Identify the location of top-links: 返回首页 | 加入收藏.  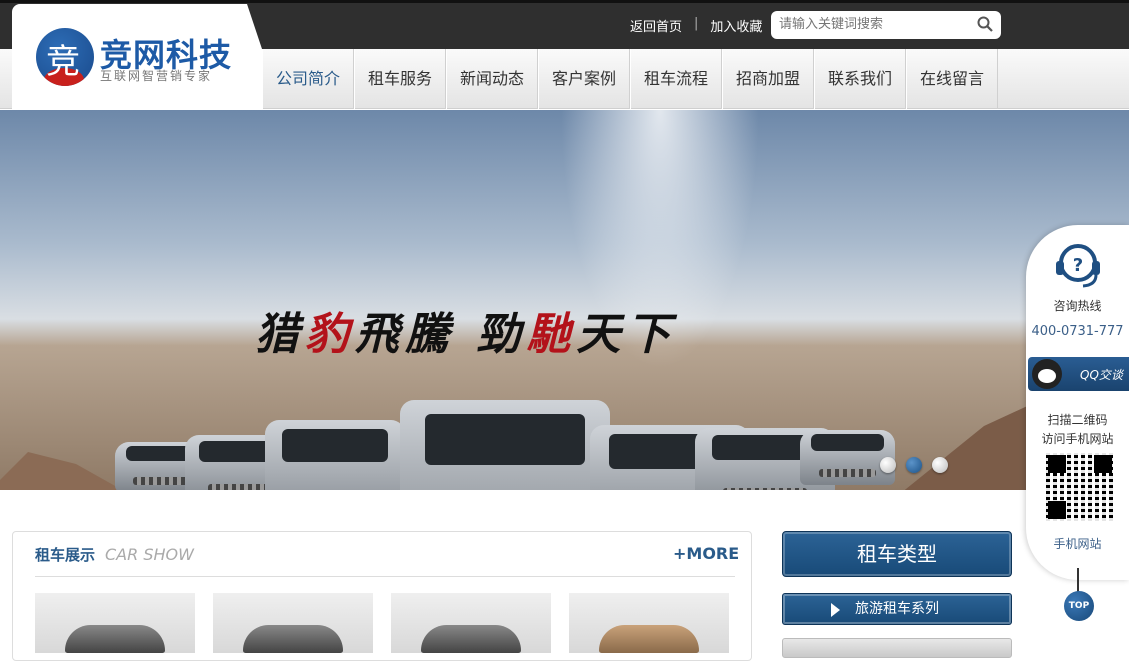
(696, 25).